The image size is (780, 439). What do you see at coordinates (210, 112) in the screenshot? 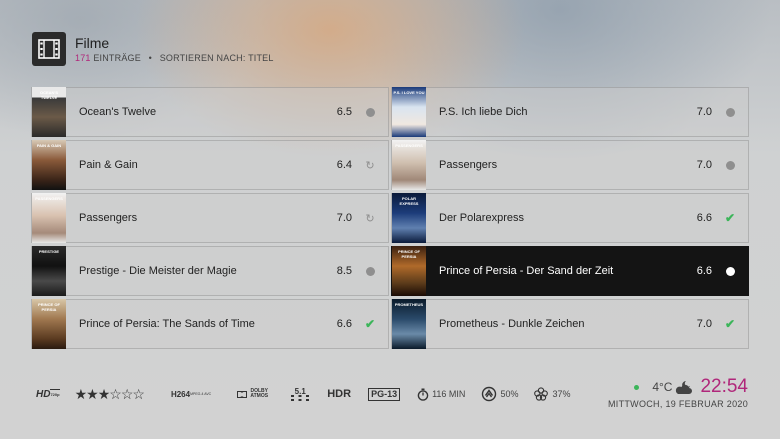
I see `movie-row: OCEAN'S TWELVE Ocean's Twelve 6.5` at bounding box center [210, 112].